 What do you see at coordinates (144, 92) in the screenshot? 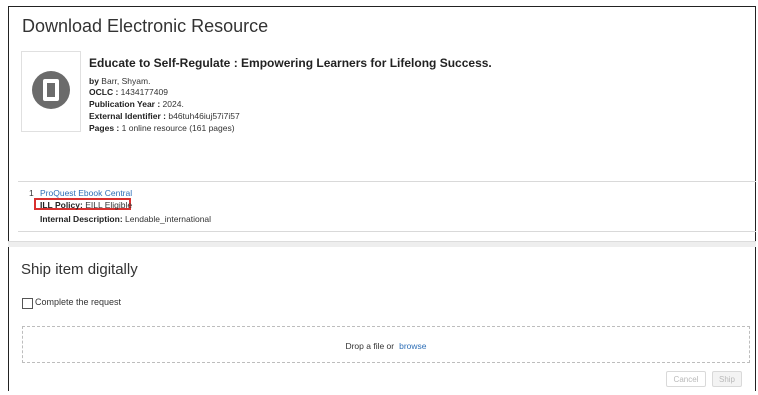
I see `oclc-value: 1434177409` at bounding box center [144, 92].